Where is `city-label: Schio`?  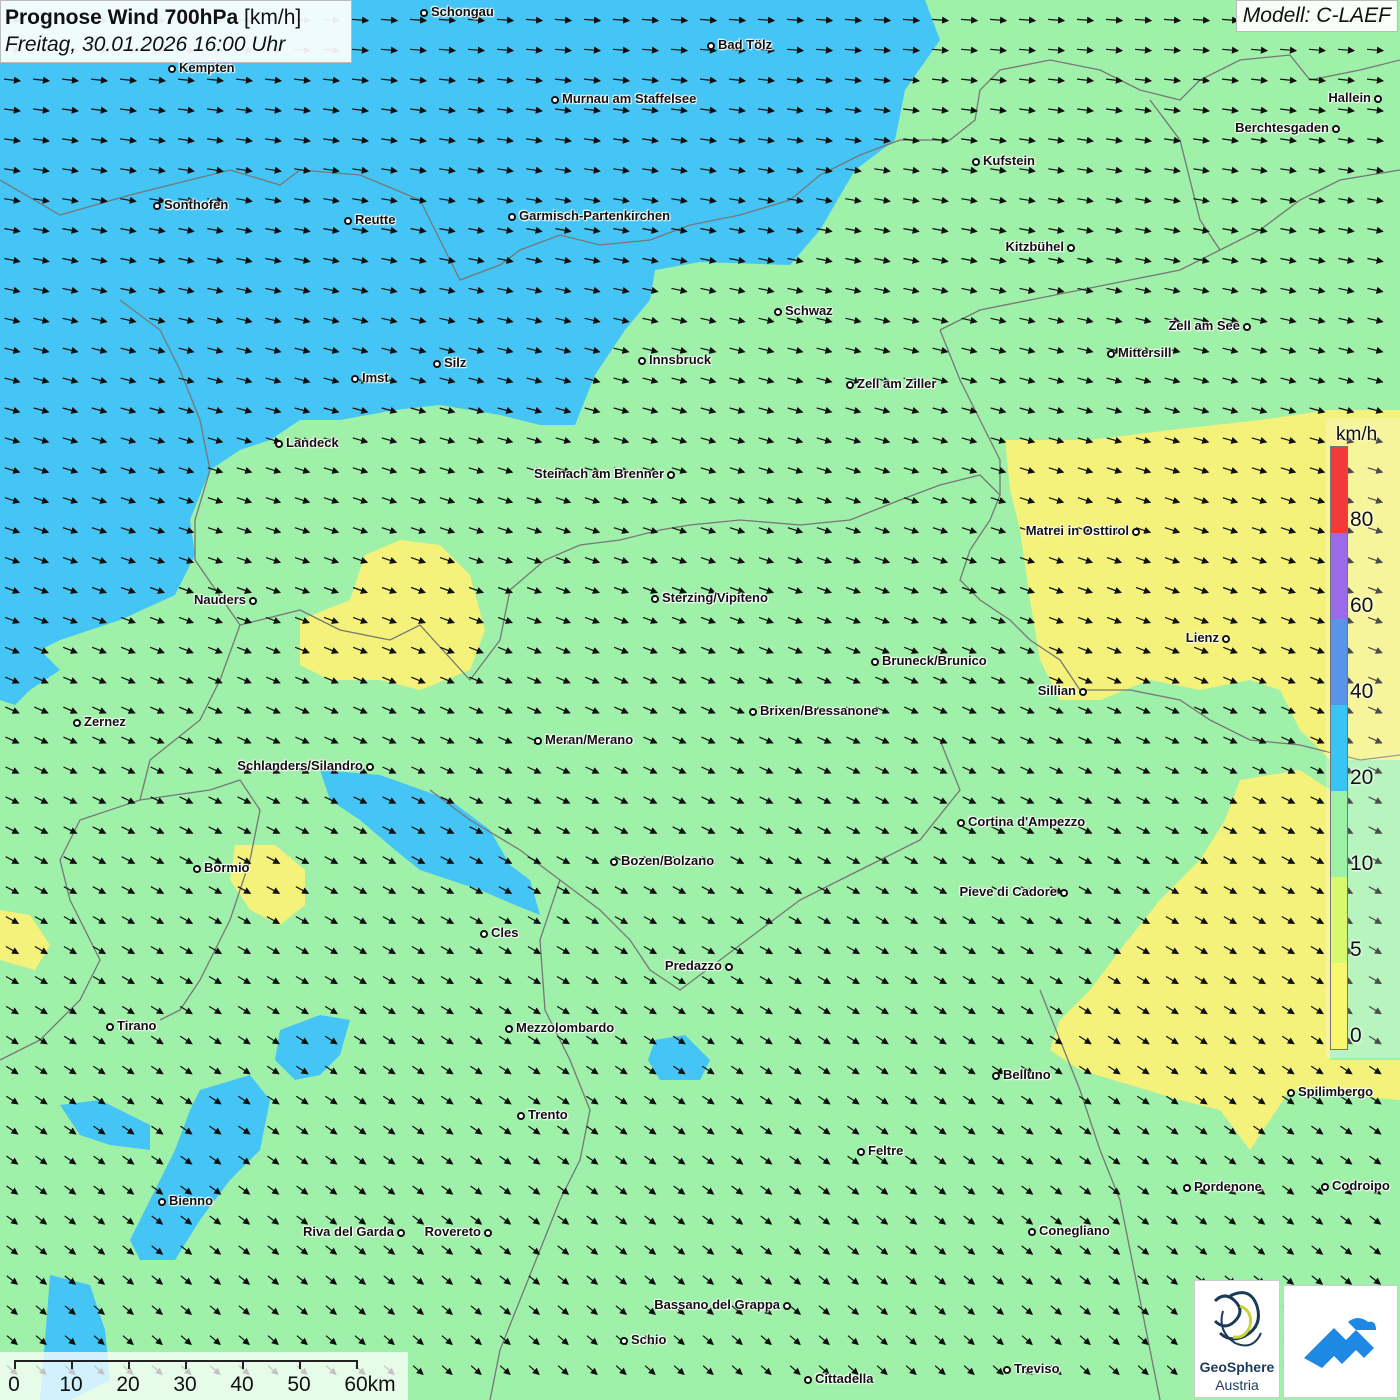 city-label: Schio is located at coordinates (649, 1339).